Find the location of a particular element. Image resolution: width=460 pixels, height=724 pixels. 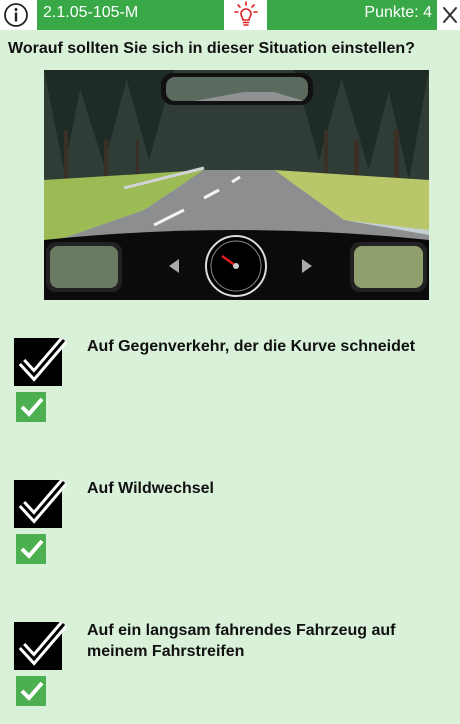

top-bar: 2.1.05-105-M Punkte: 4 is located at coordinates (230, 15).